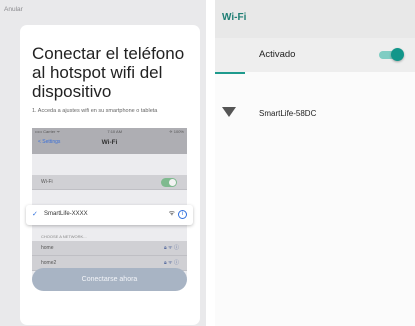  I want to click on toggle-knob, so click(397, 54).